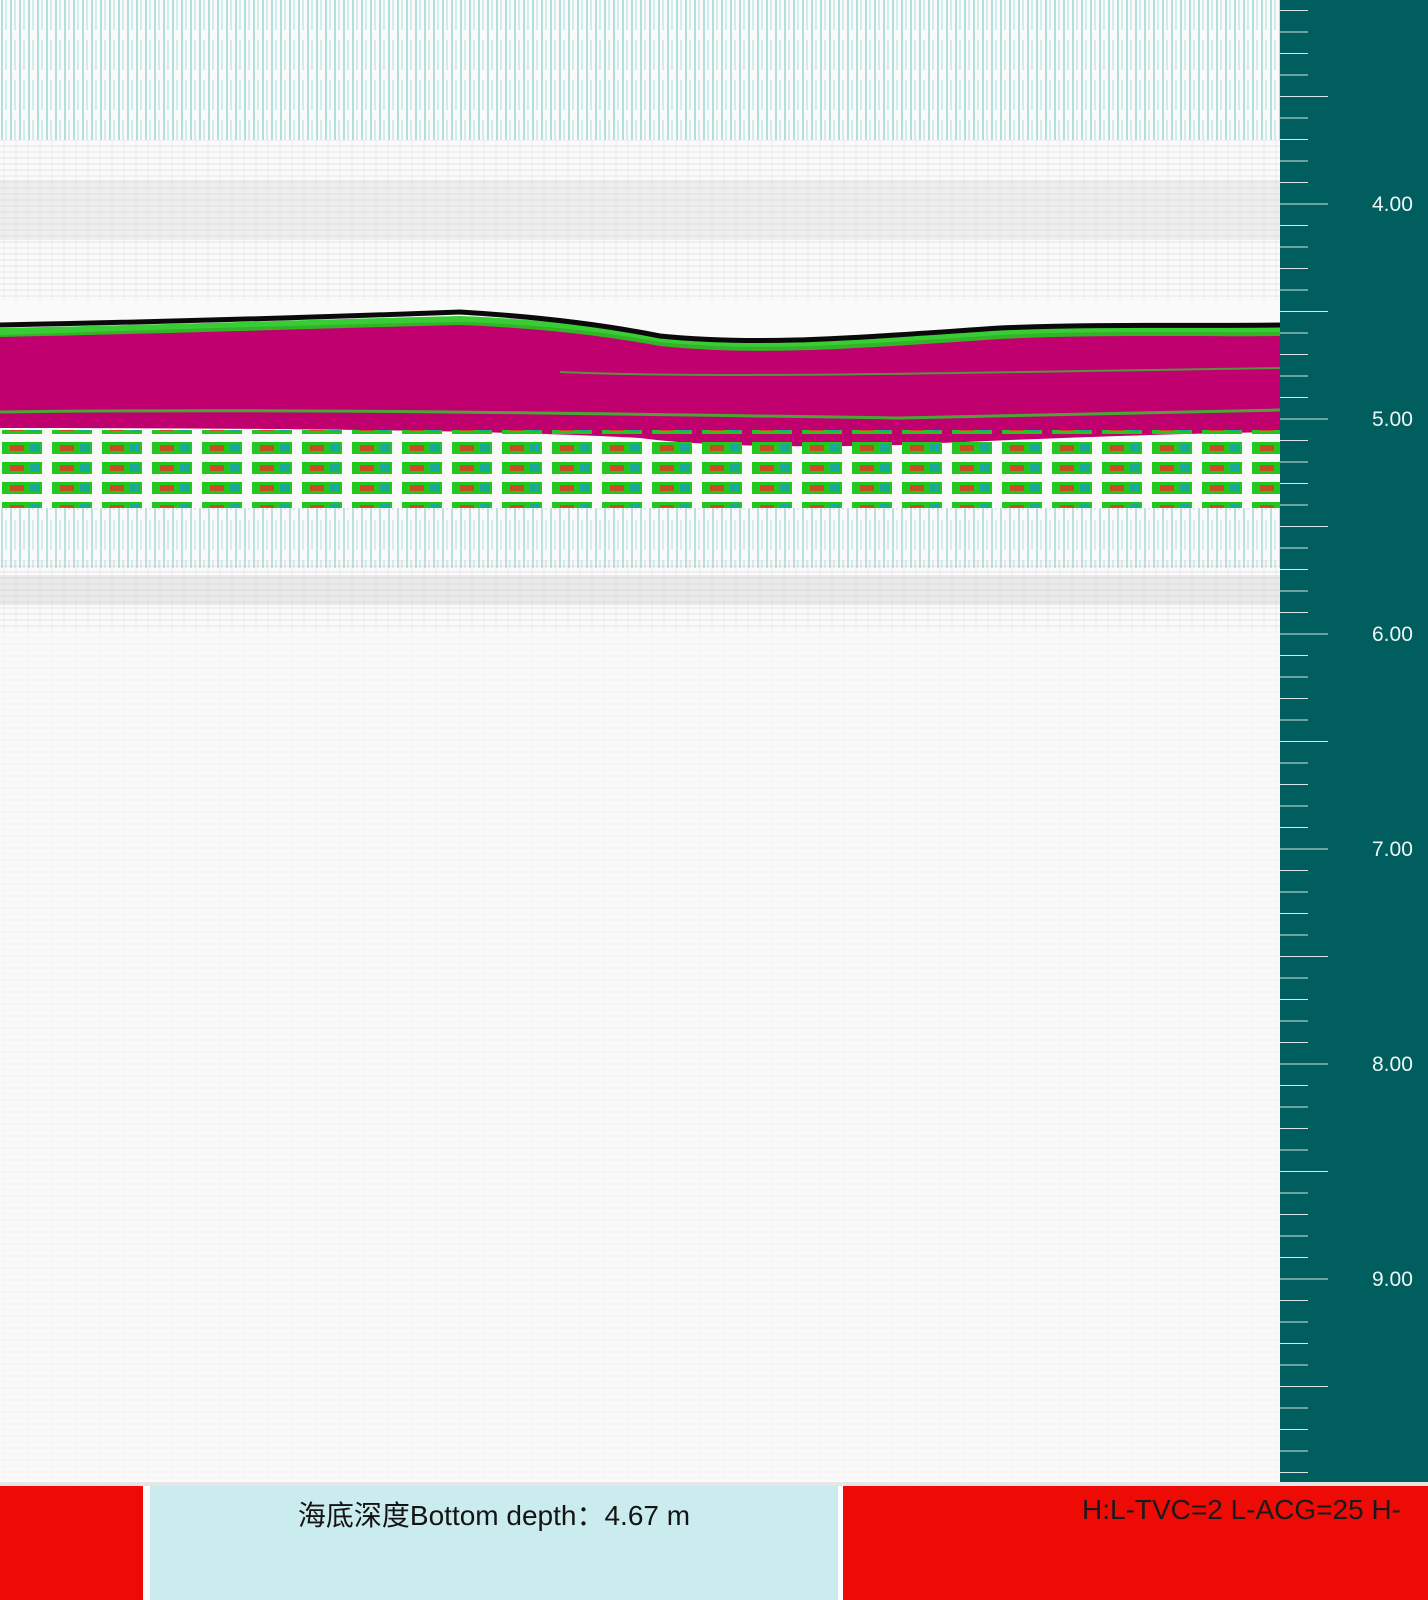 Image resolution: width=1428 pixels, height=1600 pixels. I want to click on depth-label: 6.00, so click(1392, 634).